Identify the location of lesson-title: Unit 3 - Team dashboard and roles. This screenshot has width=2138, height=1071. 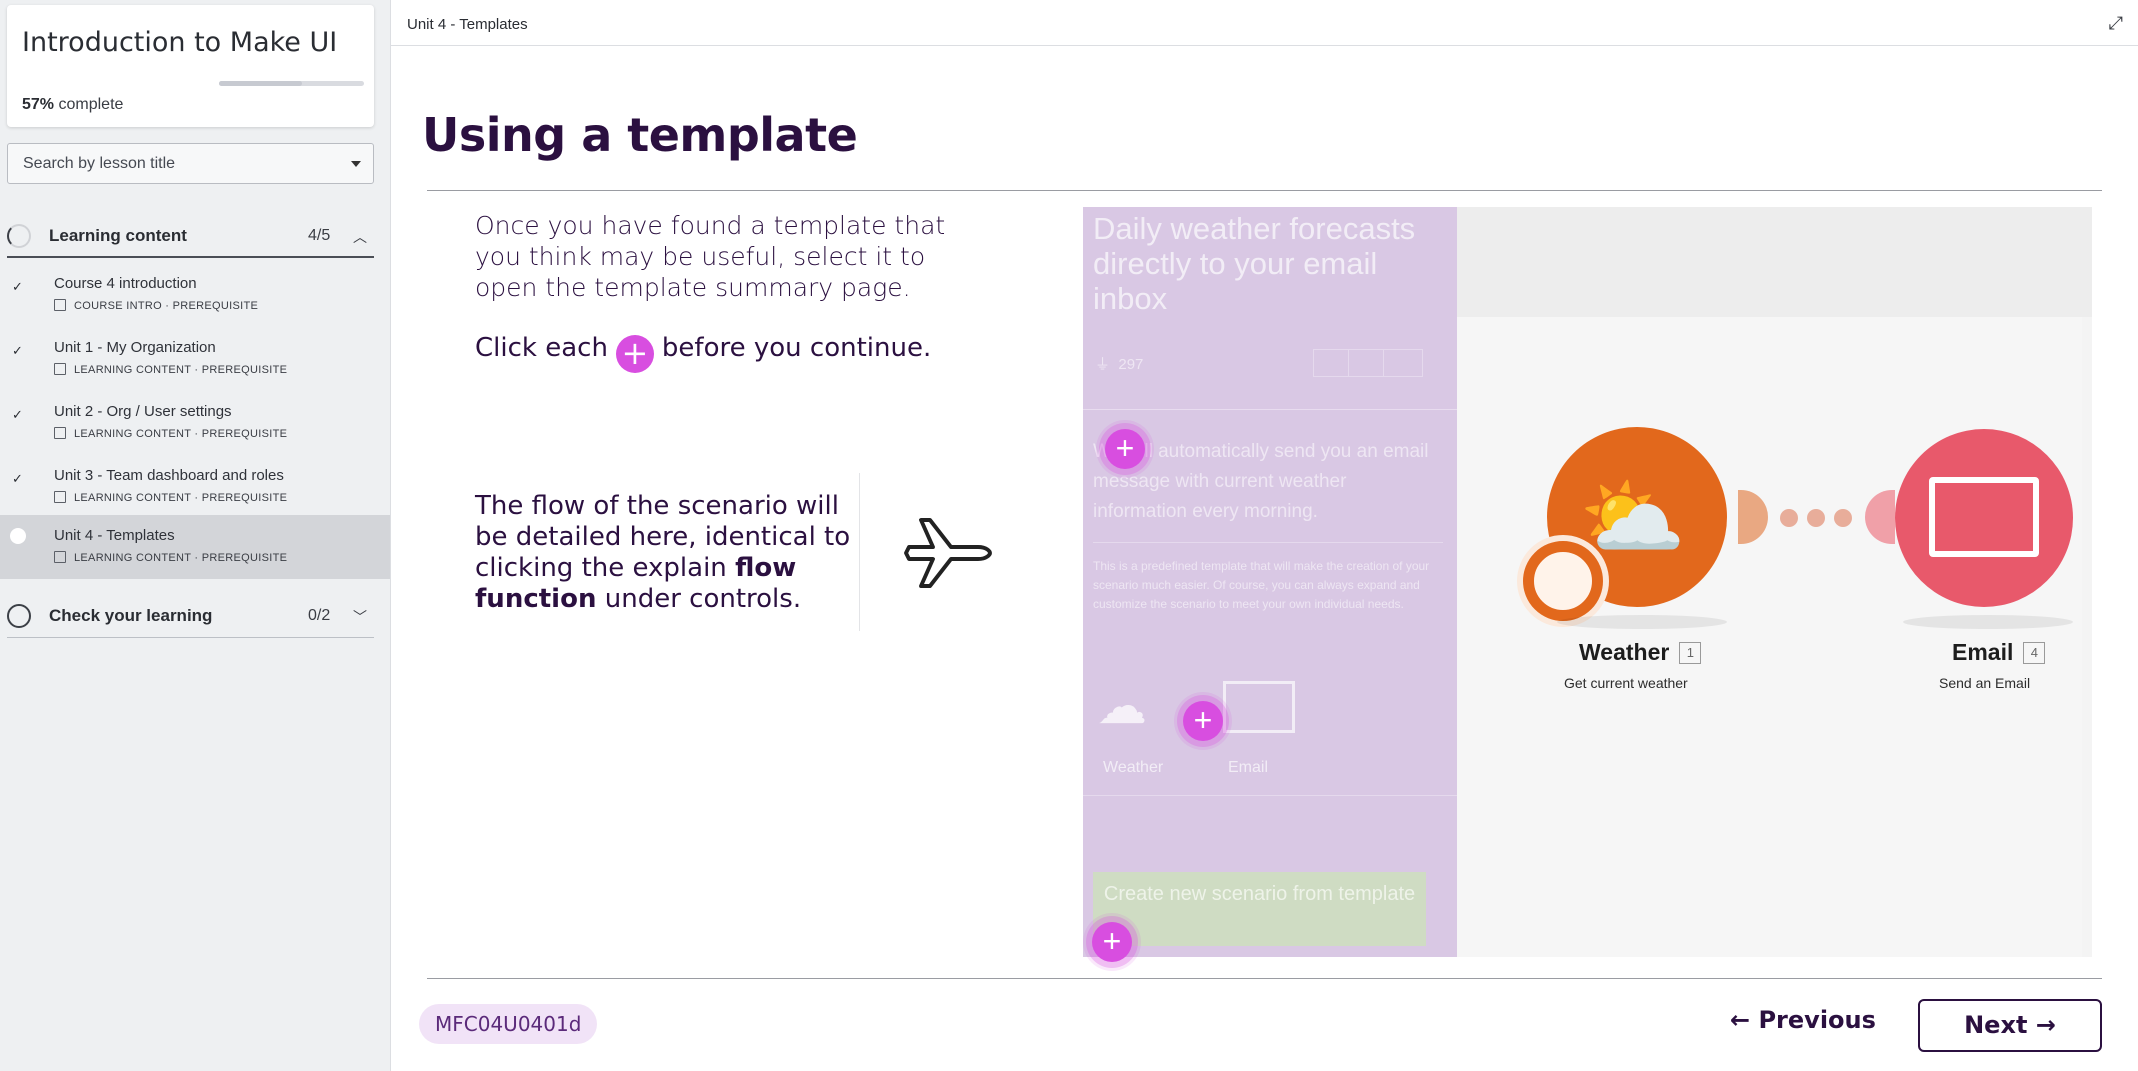
(169, 475).